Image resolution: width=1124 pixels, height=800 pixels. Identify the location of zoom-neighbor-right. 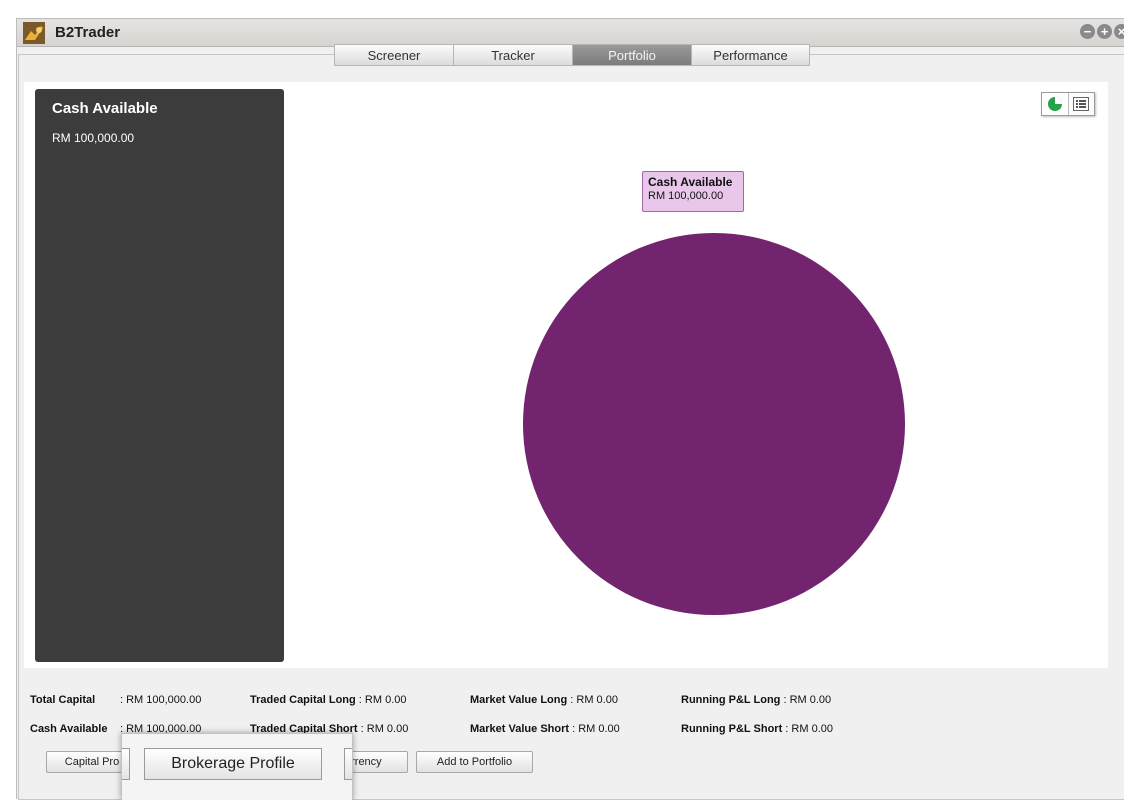
(348, 764).